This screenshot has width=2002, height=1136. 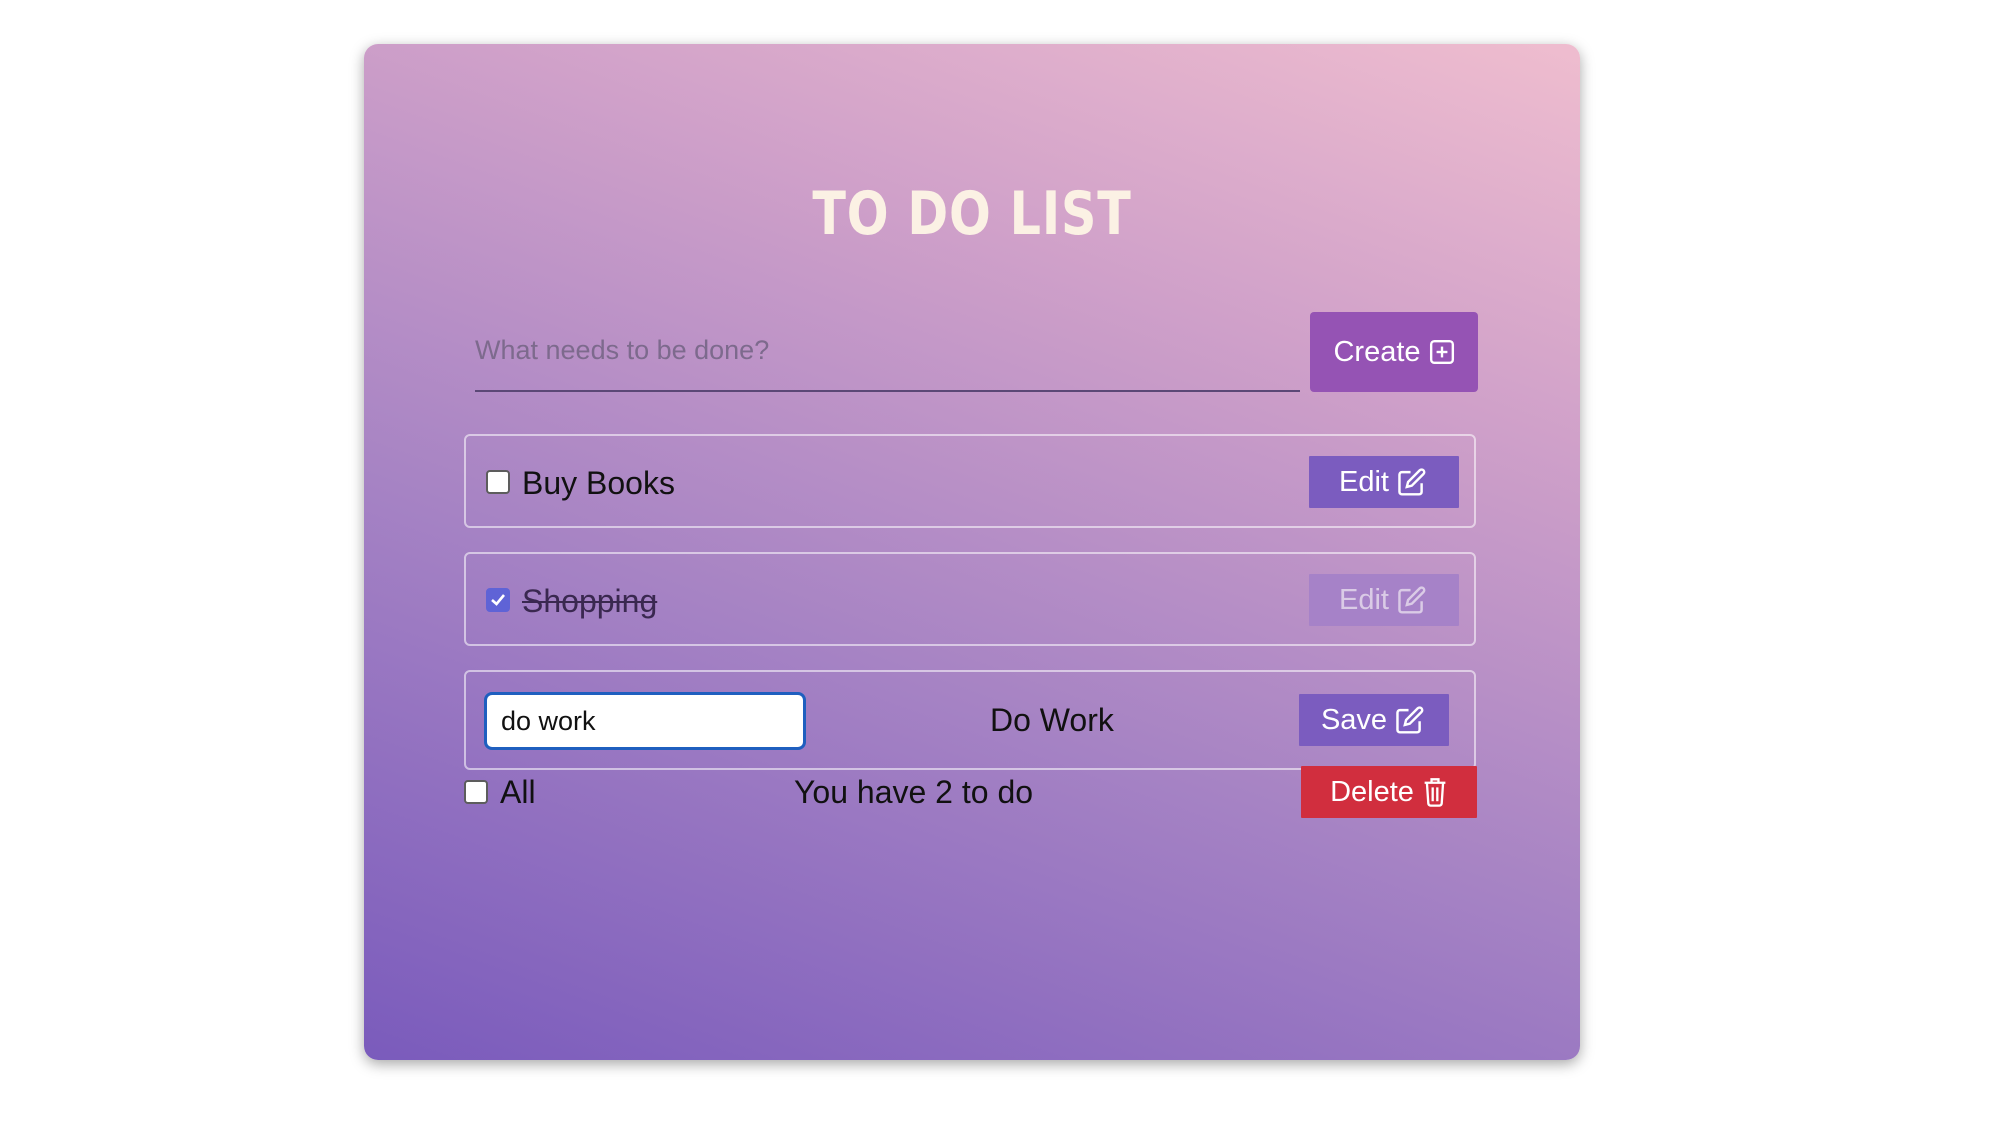 I want to click on todo-label: Do Work, so click(x=1052, y=720).